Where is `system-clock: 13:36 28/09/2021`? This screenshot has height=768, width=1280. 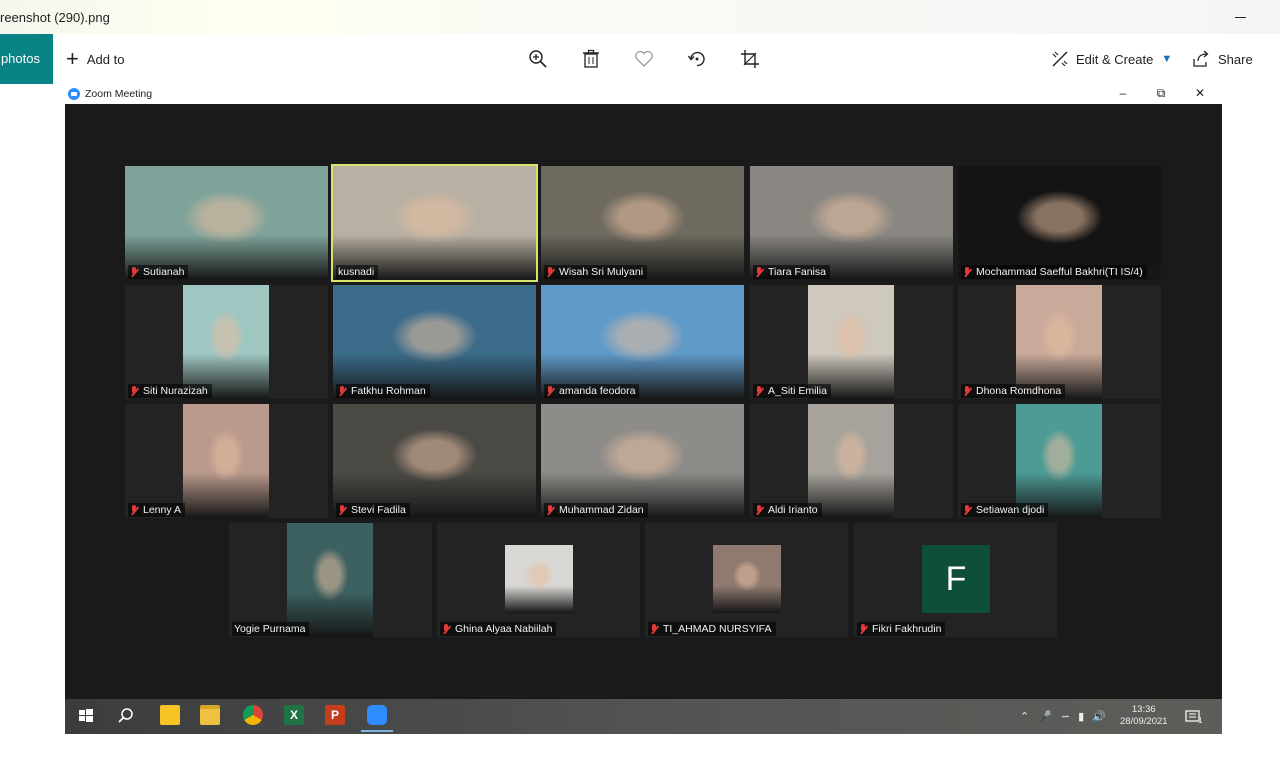 system-clock: 13:36 28/09/2021 is located at coordinates (1144, 716).